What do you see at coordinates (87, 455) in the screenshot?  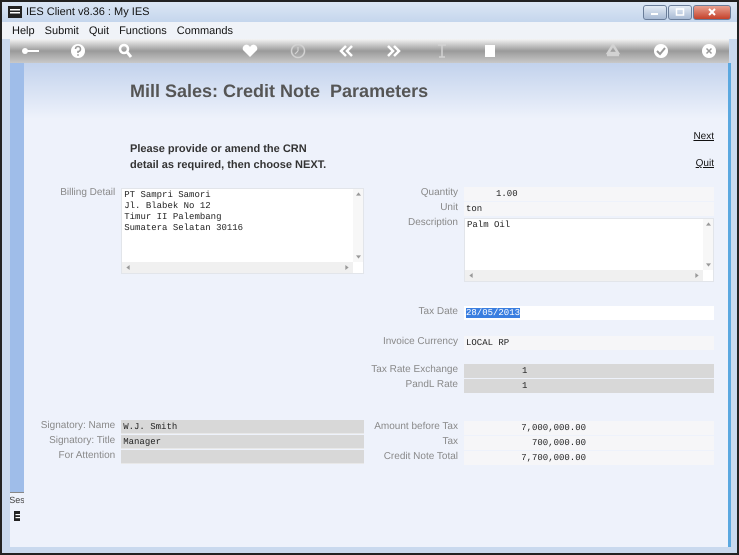 I see `field-label: For Attention` at bounding box center [87, 455].